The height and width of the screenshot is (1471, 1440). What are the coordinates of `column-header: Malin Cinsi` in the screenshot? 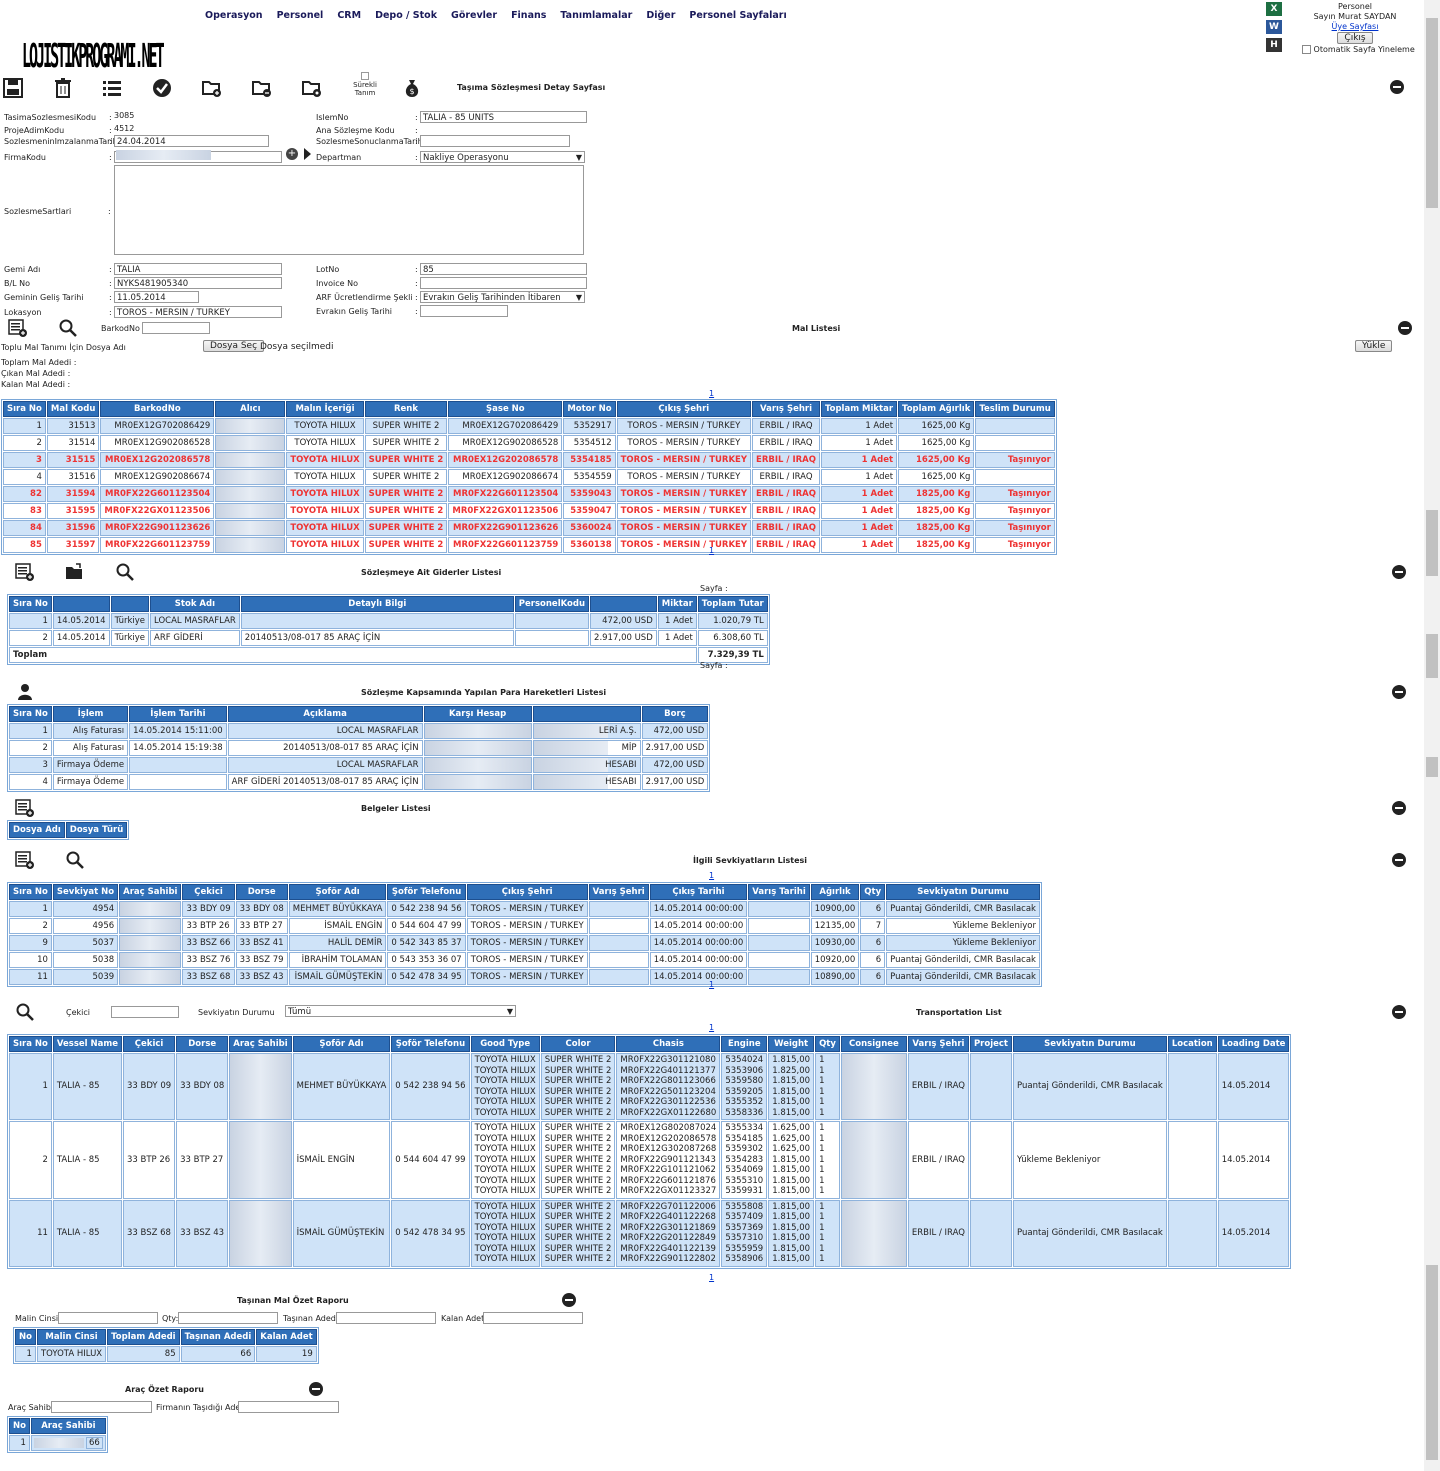 It's located at (71, 1337).